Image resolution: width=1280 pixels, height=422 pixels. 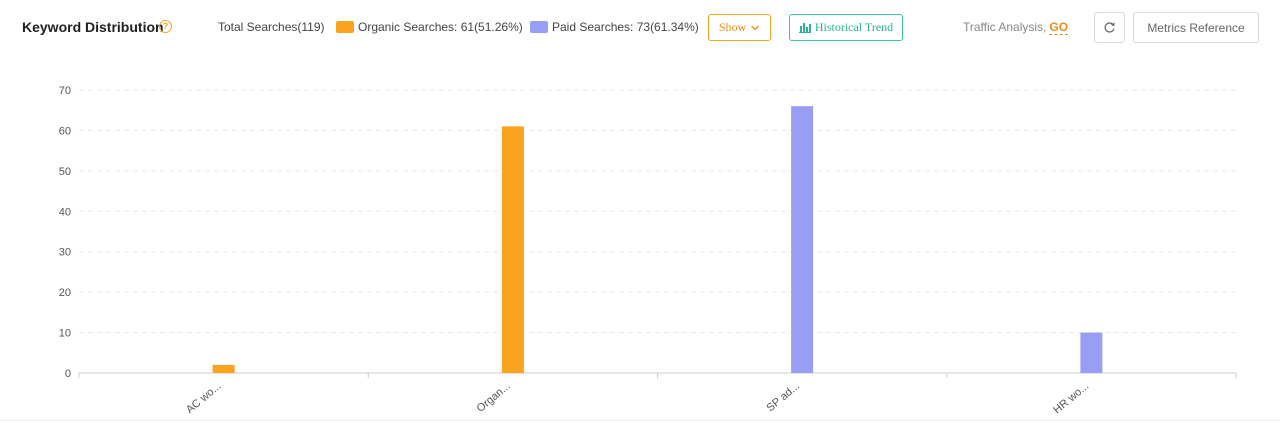 I want to click on organic-legend-swatch, so click(x=345, y=27).